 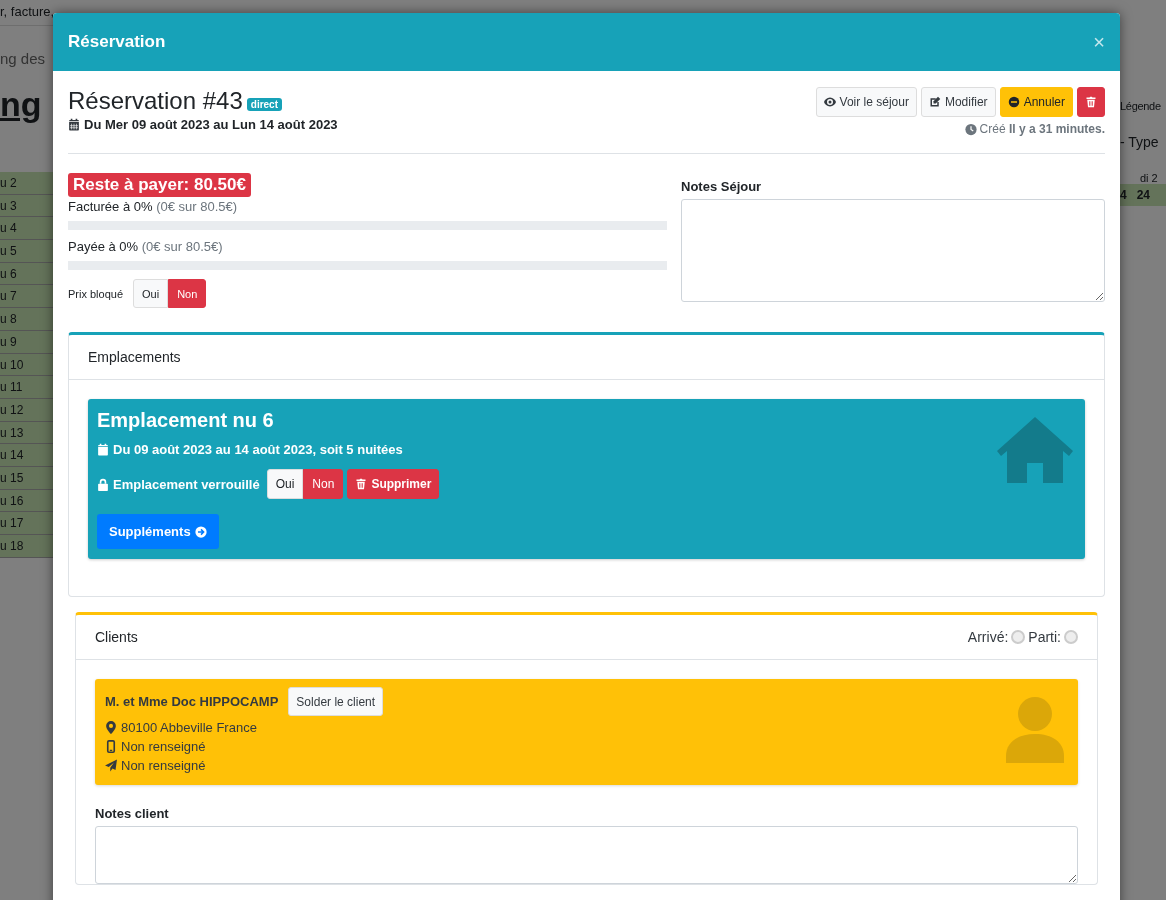 I want to click on client-notes-field, so click(x=586, y=855).